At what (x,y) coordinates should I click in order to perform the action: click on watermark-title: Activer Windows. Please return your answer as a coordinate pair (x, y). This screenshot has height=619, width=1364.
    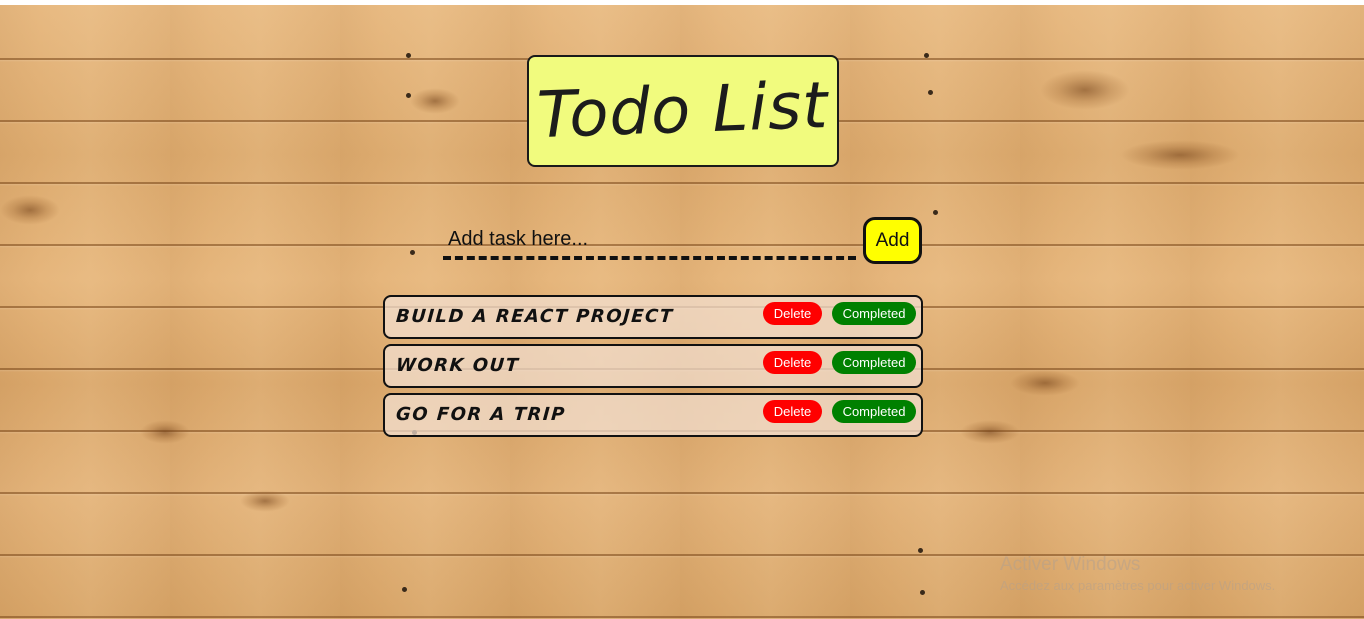
    Looking at the image, I should click on (1070, 564).